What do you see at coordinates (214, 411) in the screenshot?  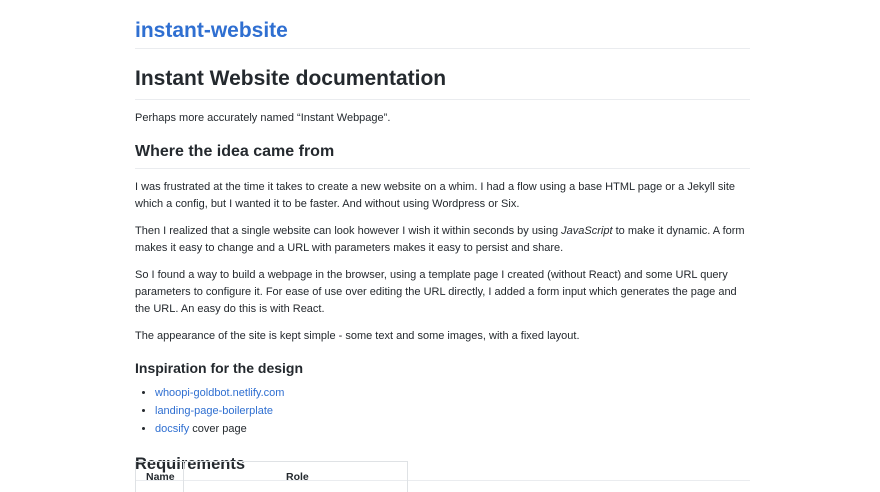 I see `link-landing-page-boilerplate: landing-page-boilerplate` at bounding box center [214, 411].